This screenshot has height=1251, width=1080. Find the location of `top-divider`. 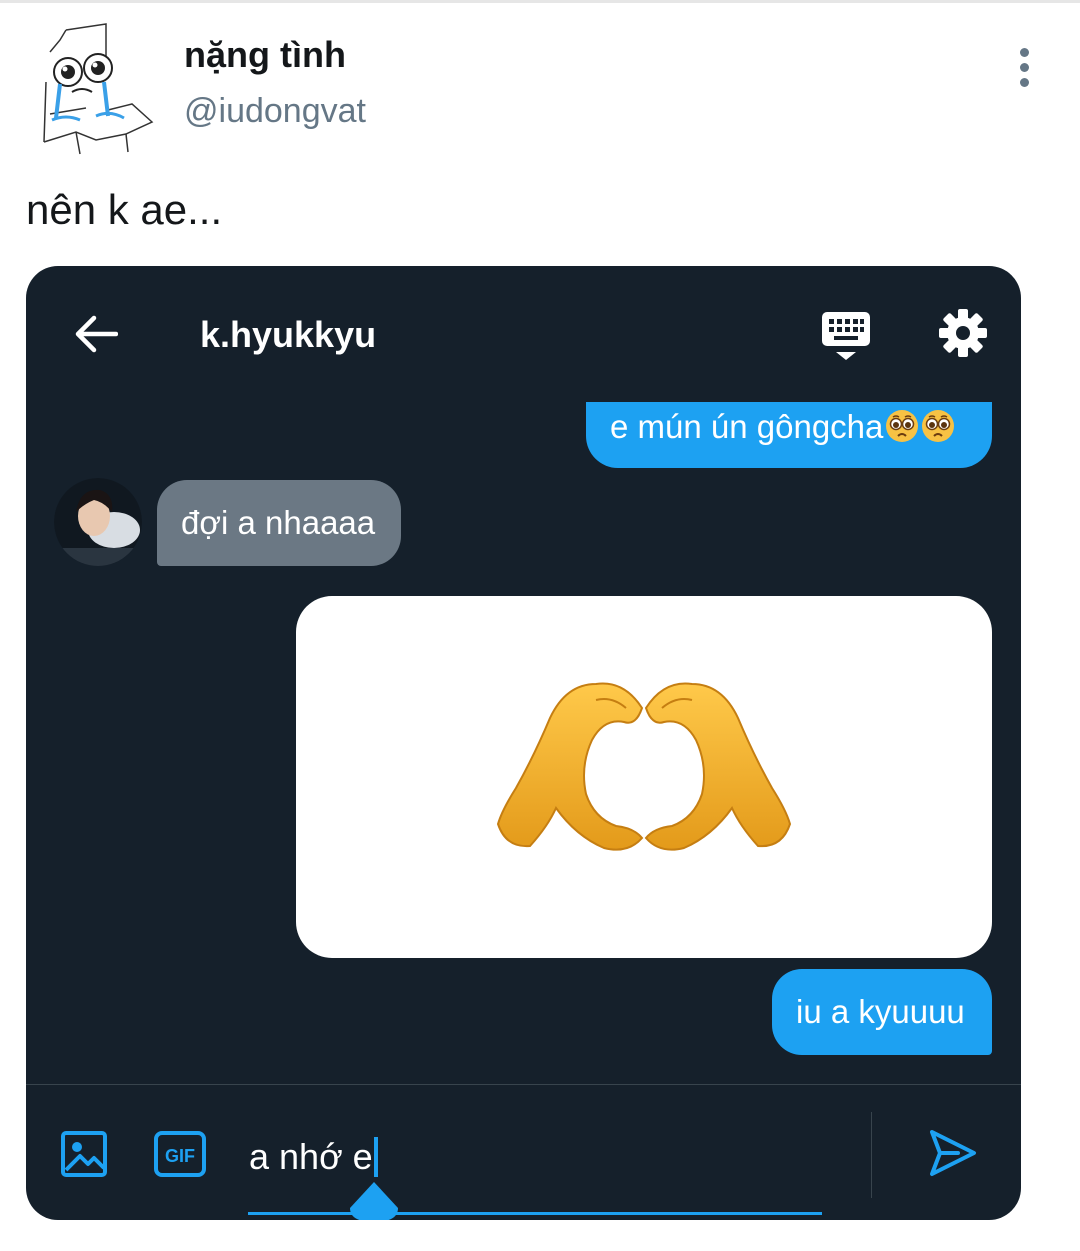

top-divider is located at coordinates (540, 1).